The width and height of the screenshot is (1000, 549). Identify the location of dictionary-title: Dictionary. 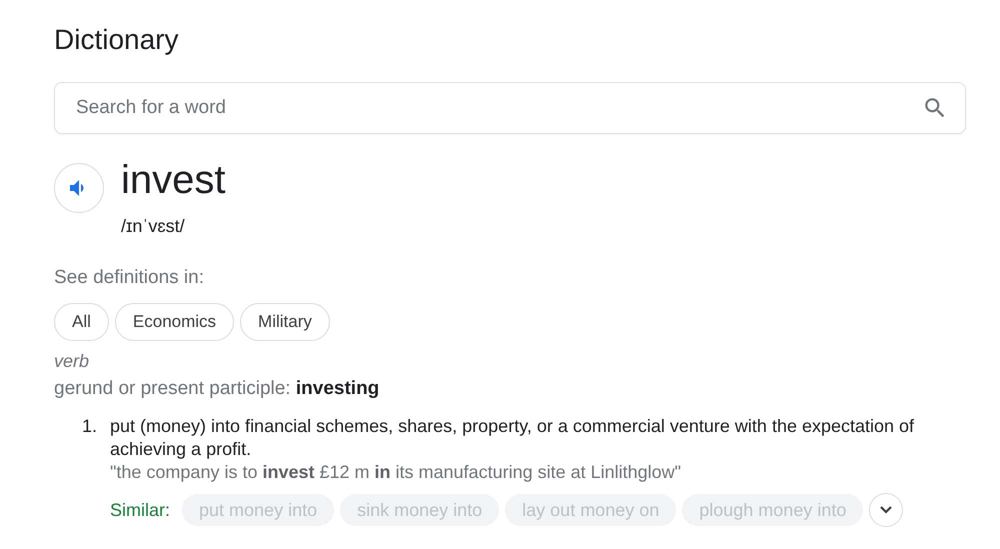
(117, 40).